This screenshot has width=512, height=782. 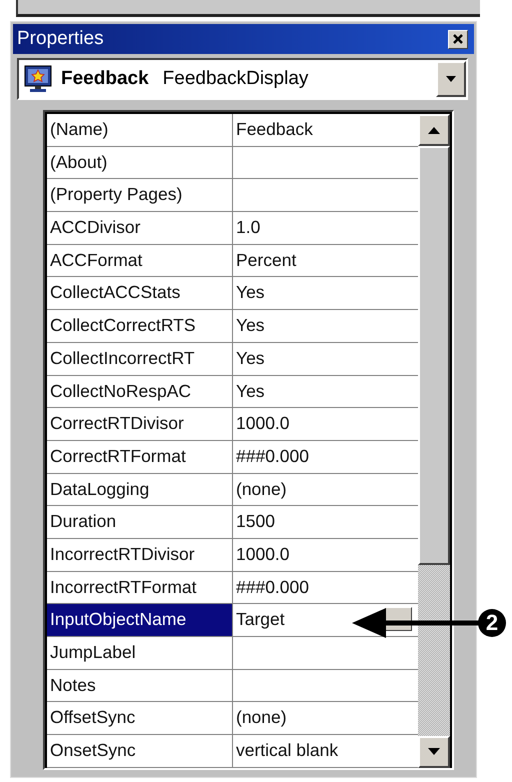 I want to click on up-arrow-icon, so click(x=434, y=130).